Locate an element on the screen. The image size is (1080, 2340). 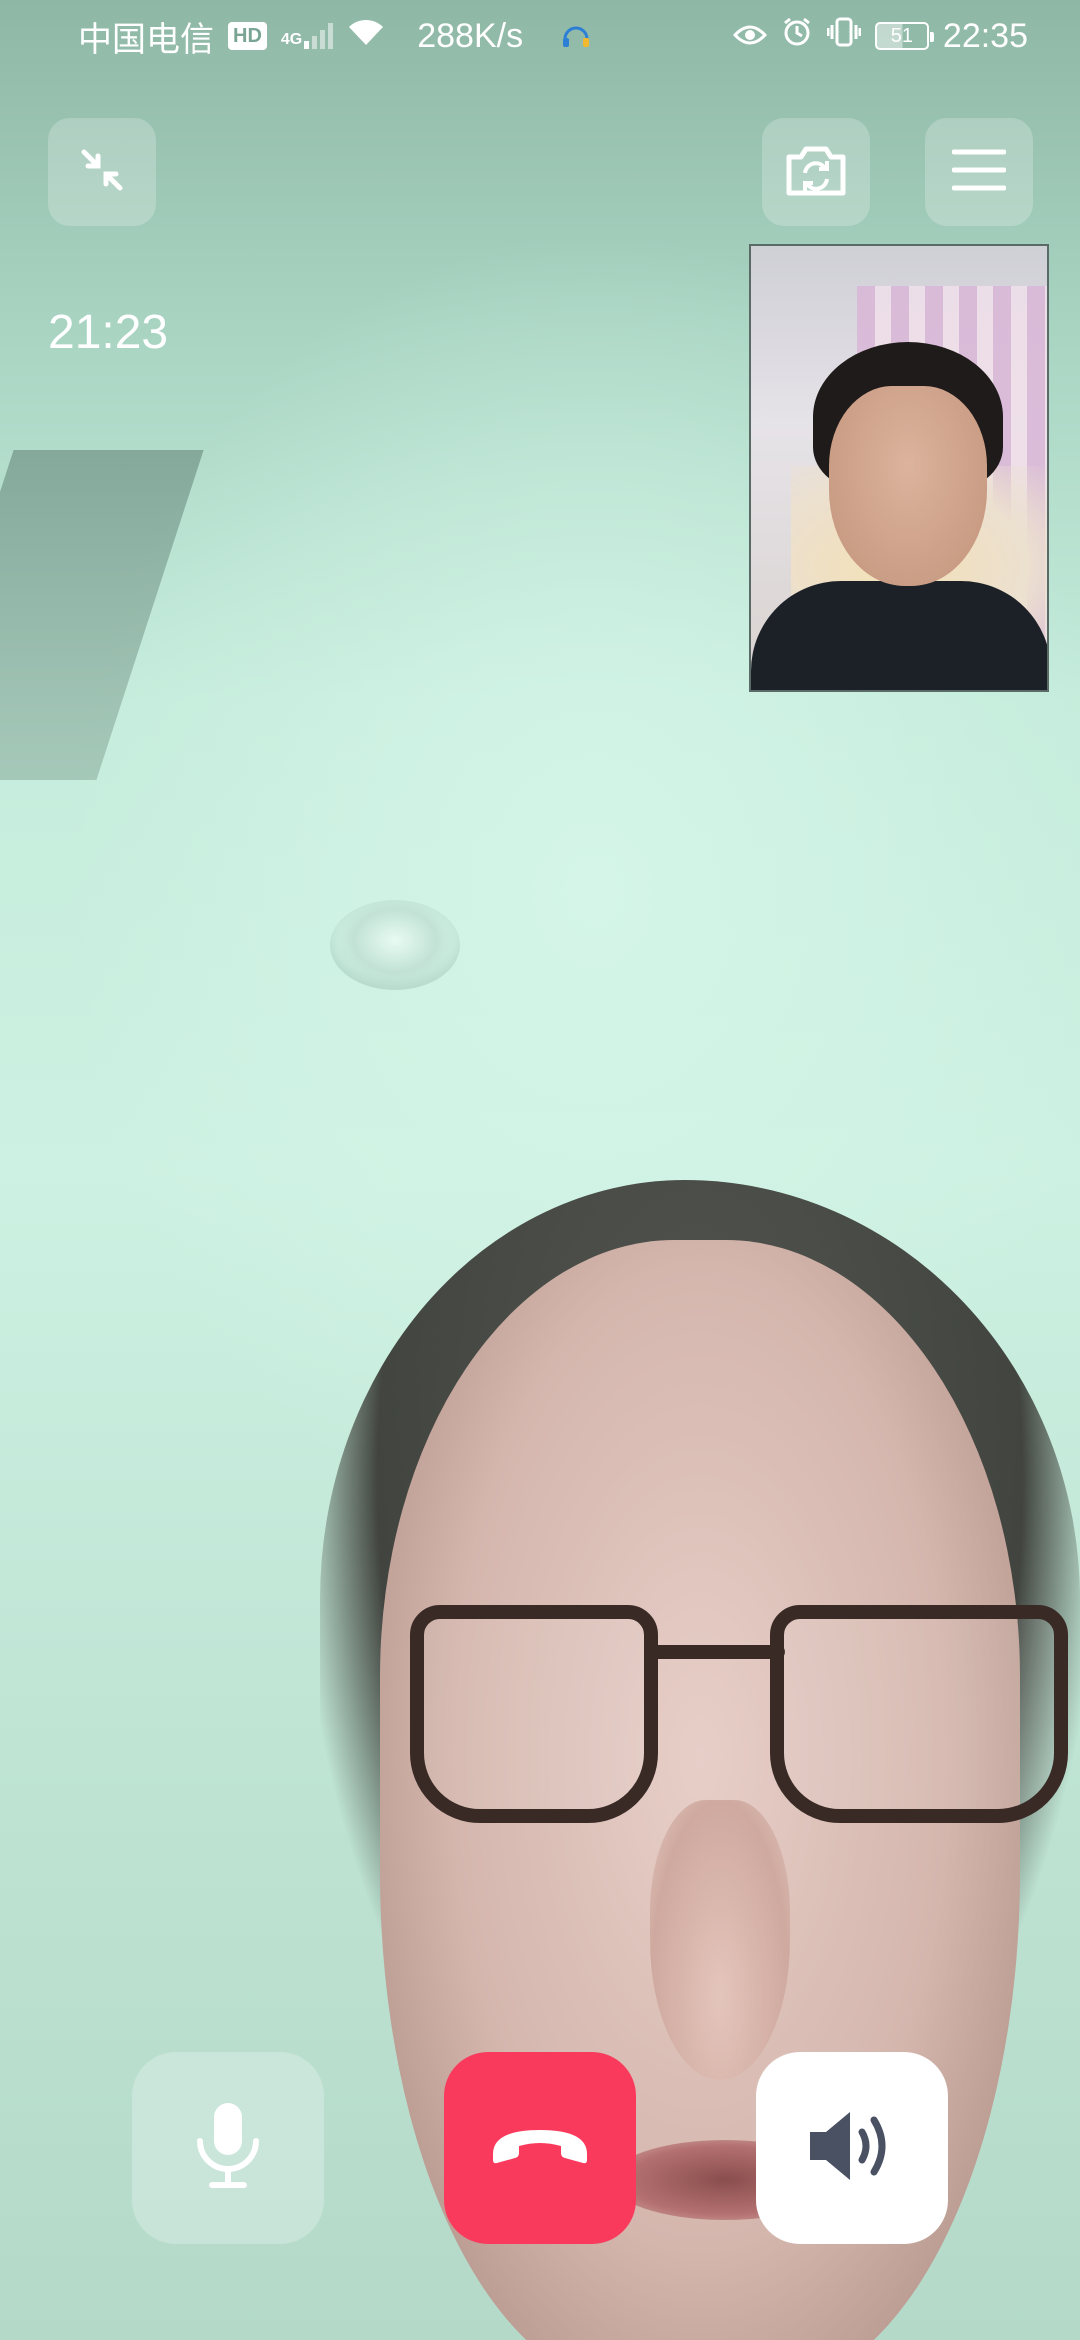
network-type: 4G is located at coordinates (291, 39).